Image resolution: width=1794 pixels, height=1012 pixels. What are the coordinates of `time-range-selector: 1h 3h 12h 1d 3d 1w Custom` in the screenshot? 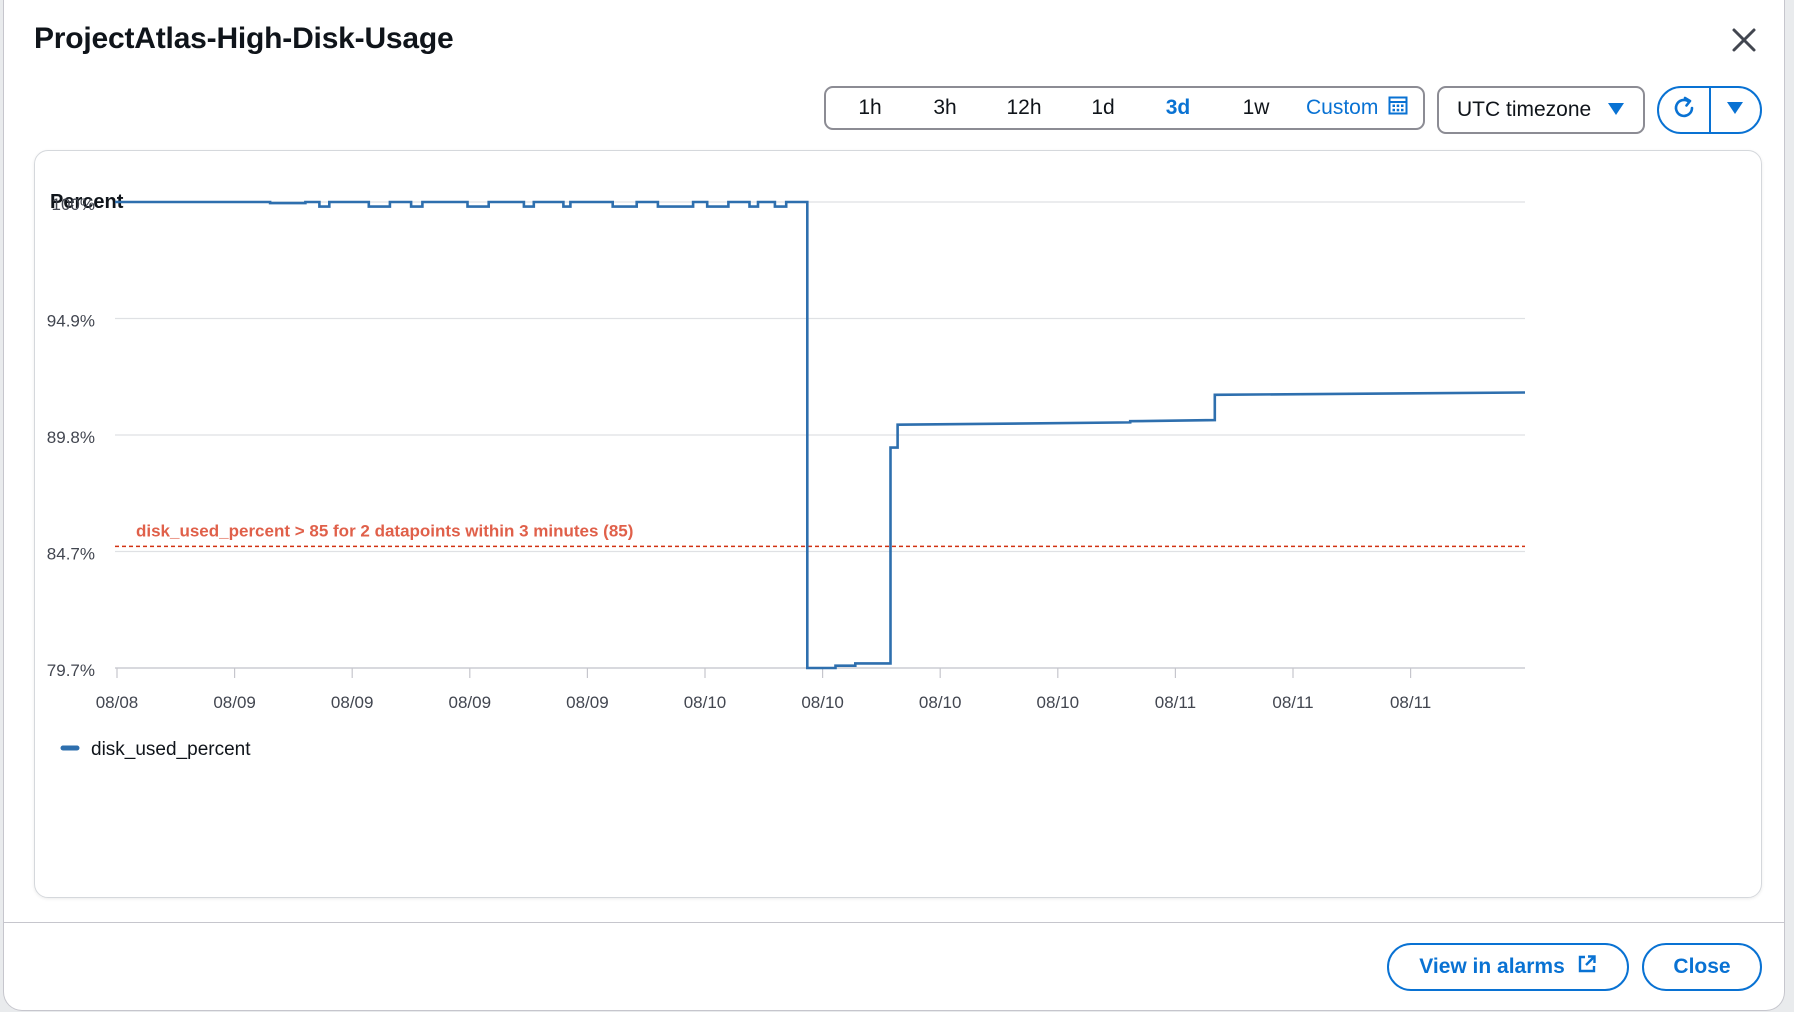 It's located at (1124, 108).